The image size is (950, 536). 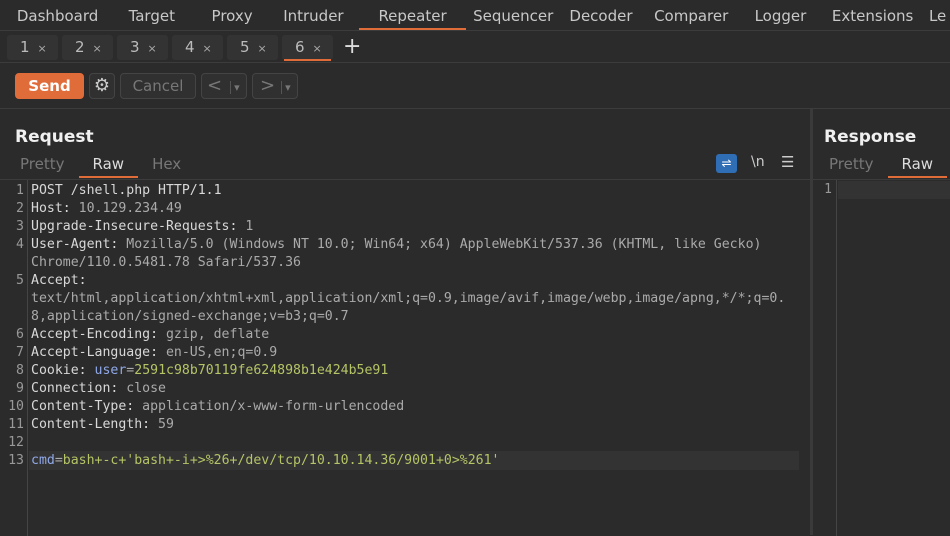 I want to click on token: User-Agent:, so click(x=79, y=244).